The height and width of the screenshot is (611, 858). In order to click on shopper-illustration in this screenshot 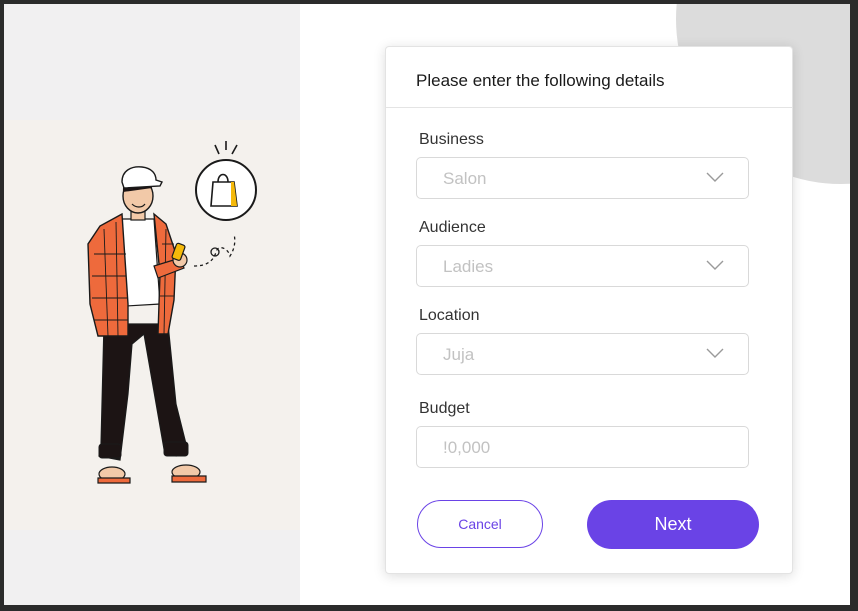, I will do `click(172, 312)`.